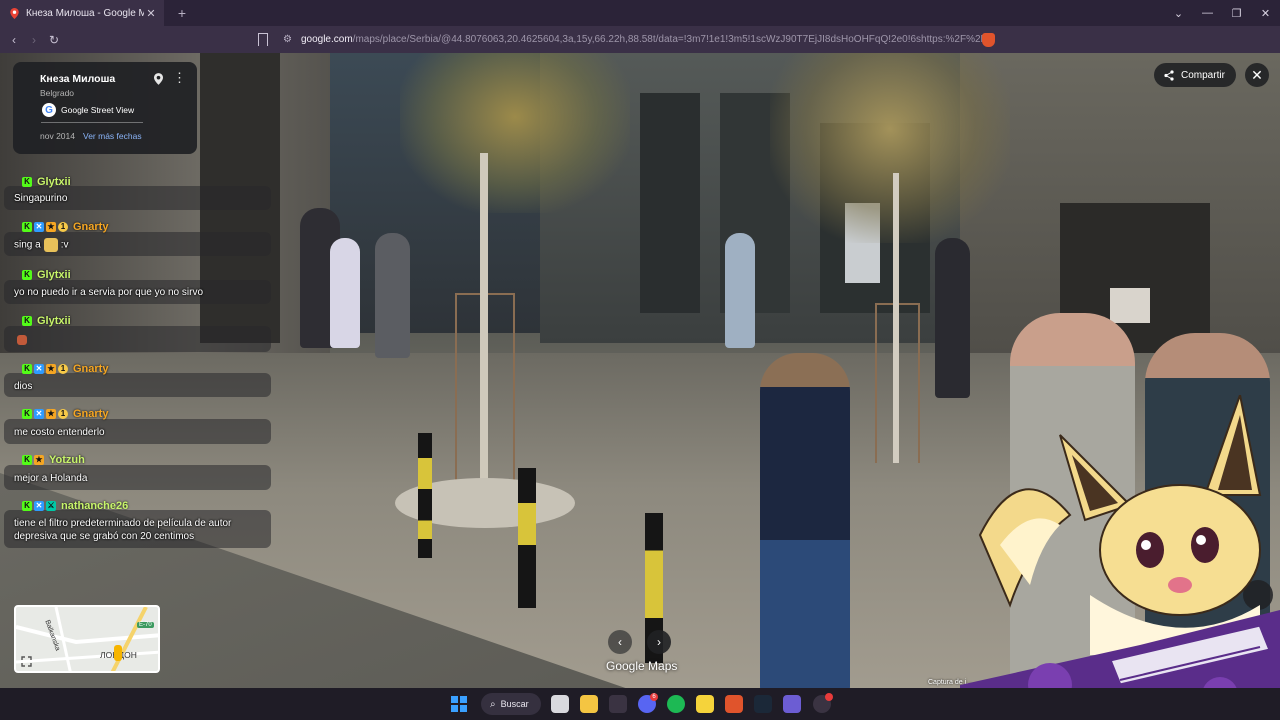 Image resolution: width=1280 pixels, height=720 pixels. I want to click on chat-text, so click(22, 340).